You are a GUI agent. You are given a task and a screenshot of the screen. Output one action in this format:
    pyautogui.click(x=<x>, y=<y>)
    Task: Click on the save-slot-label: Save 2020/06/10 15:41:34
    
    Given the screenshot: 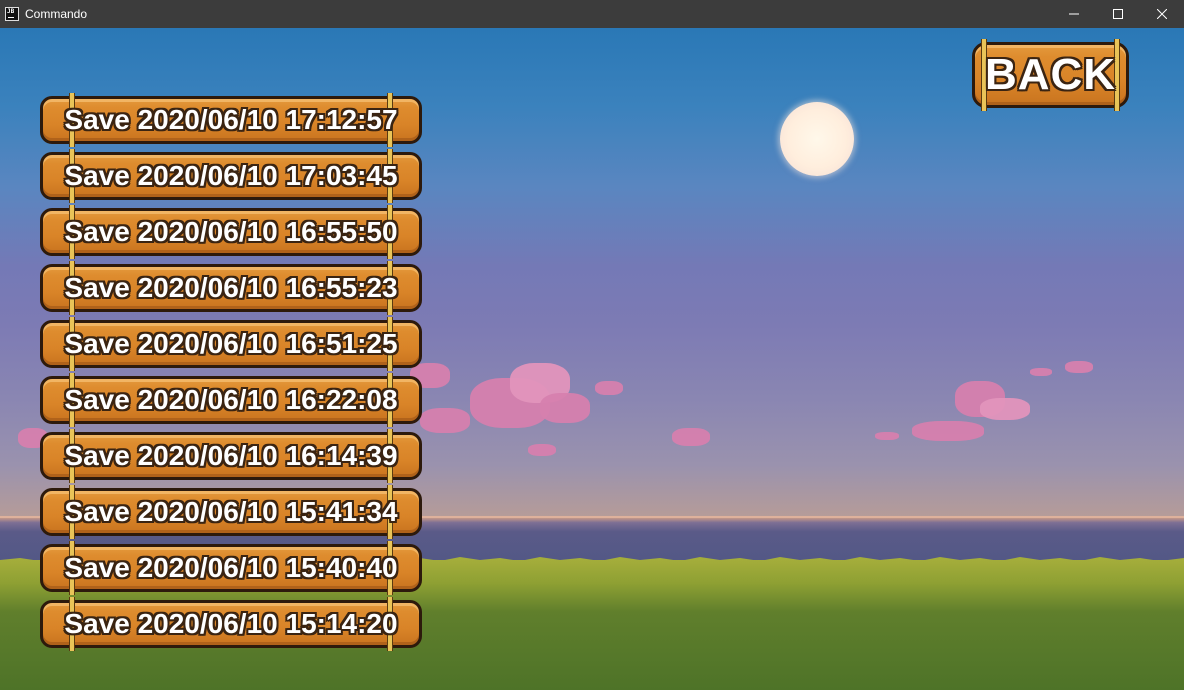 What is the action you would take?
    pyautogui.click(x=231, y=511)
    